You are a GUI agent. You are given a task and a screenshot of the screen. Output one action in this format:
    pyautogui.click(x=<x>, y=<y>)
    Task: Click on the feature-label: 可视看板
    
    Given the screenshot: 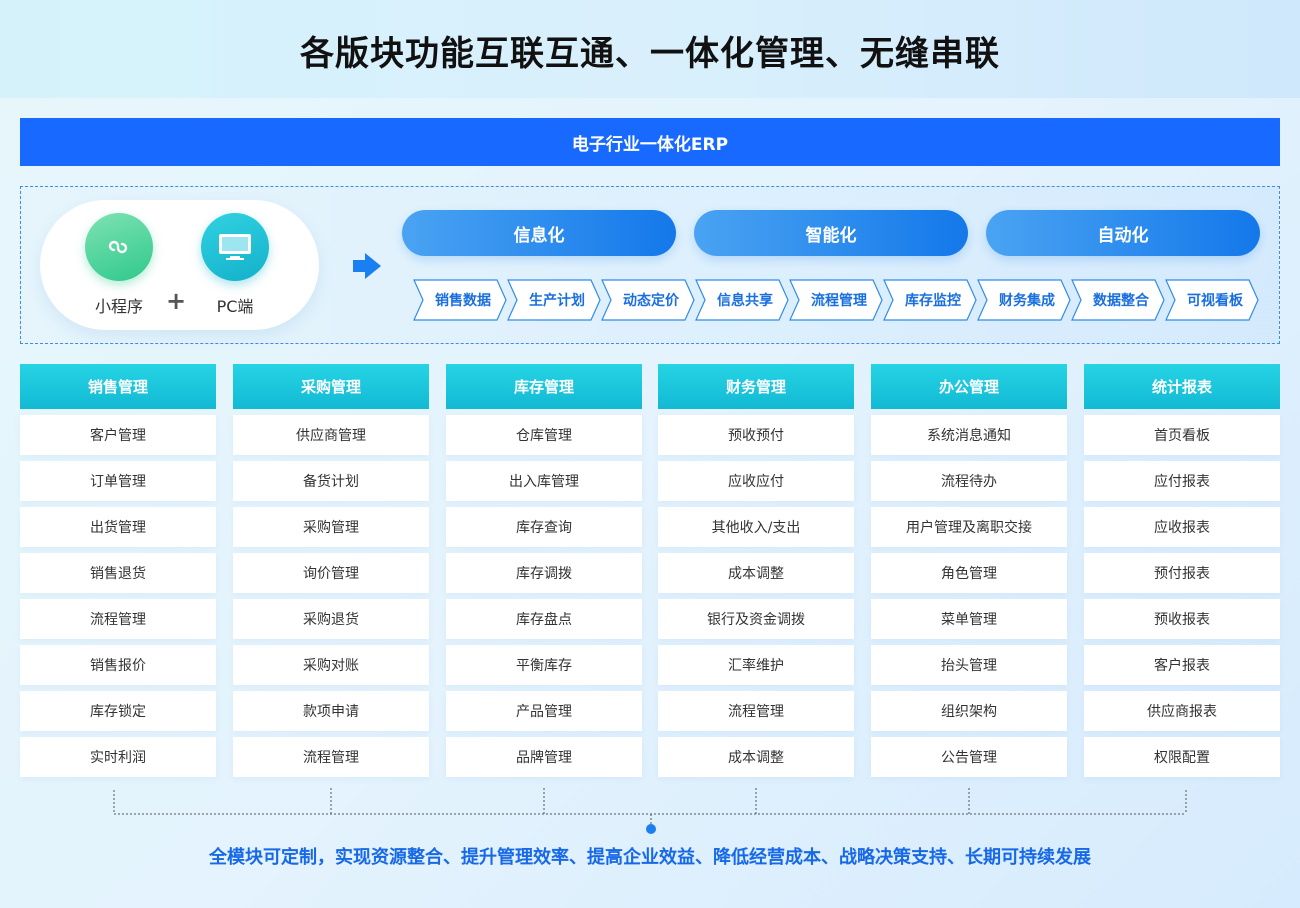 What is the action you would take?
    pyautogui.click(x=1215, y=301)
    